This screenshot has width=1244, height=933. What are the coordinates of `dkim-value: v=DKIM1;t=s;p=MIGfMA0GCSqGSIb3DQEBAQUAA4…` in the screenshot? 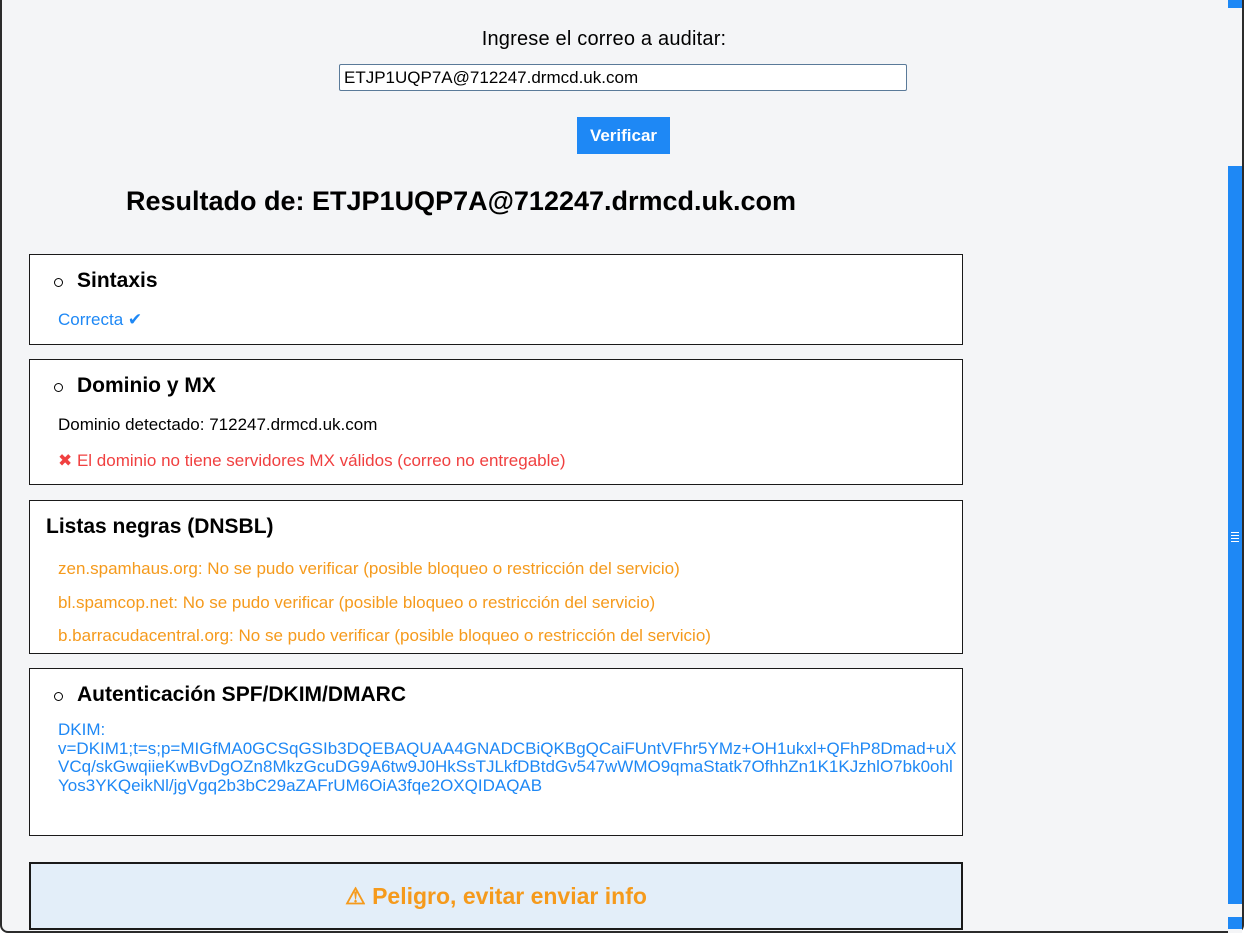 It's located at (507, 766).